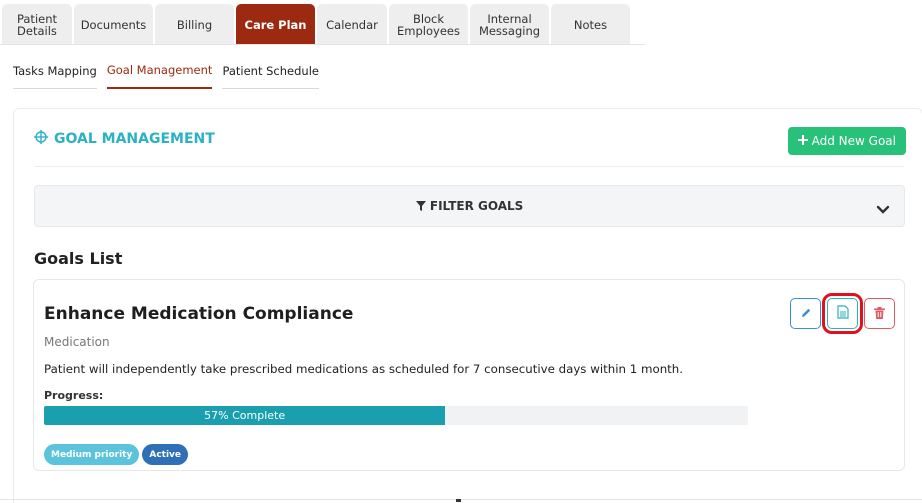 The image size is (922, 503). Describe the element at coordinates (134, 139) in the screenshot. I see `section-title-text: GOAL MANAGEMENT` at that location.